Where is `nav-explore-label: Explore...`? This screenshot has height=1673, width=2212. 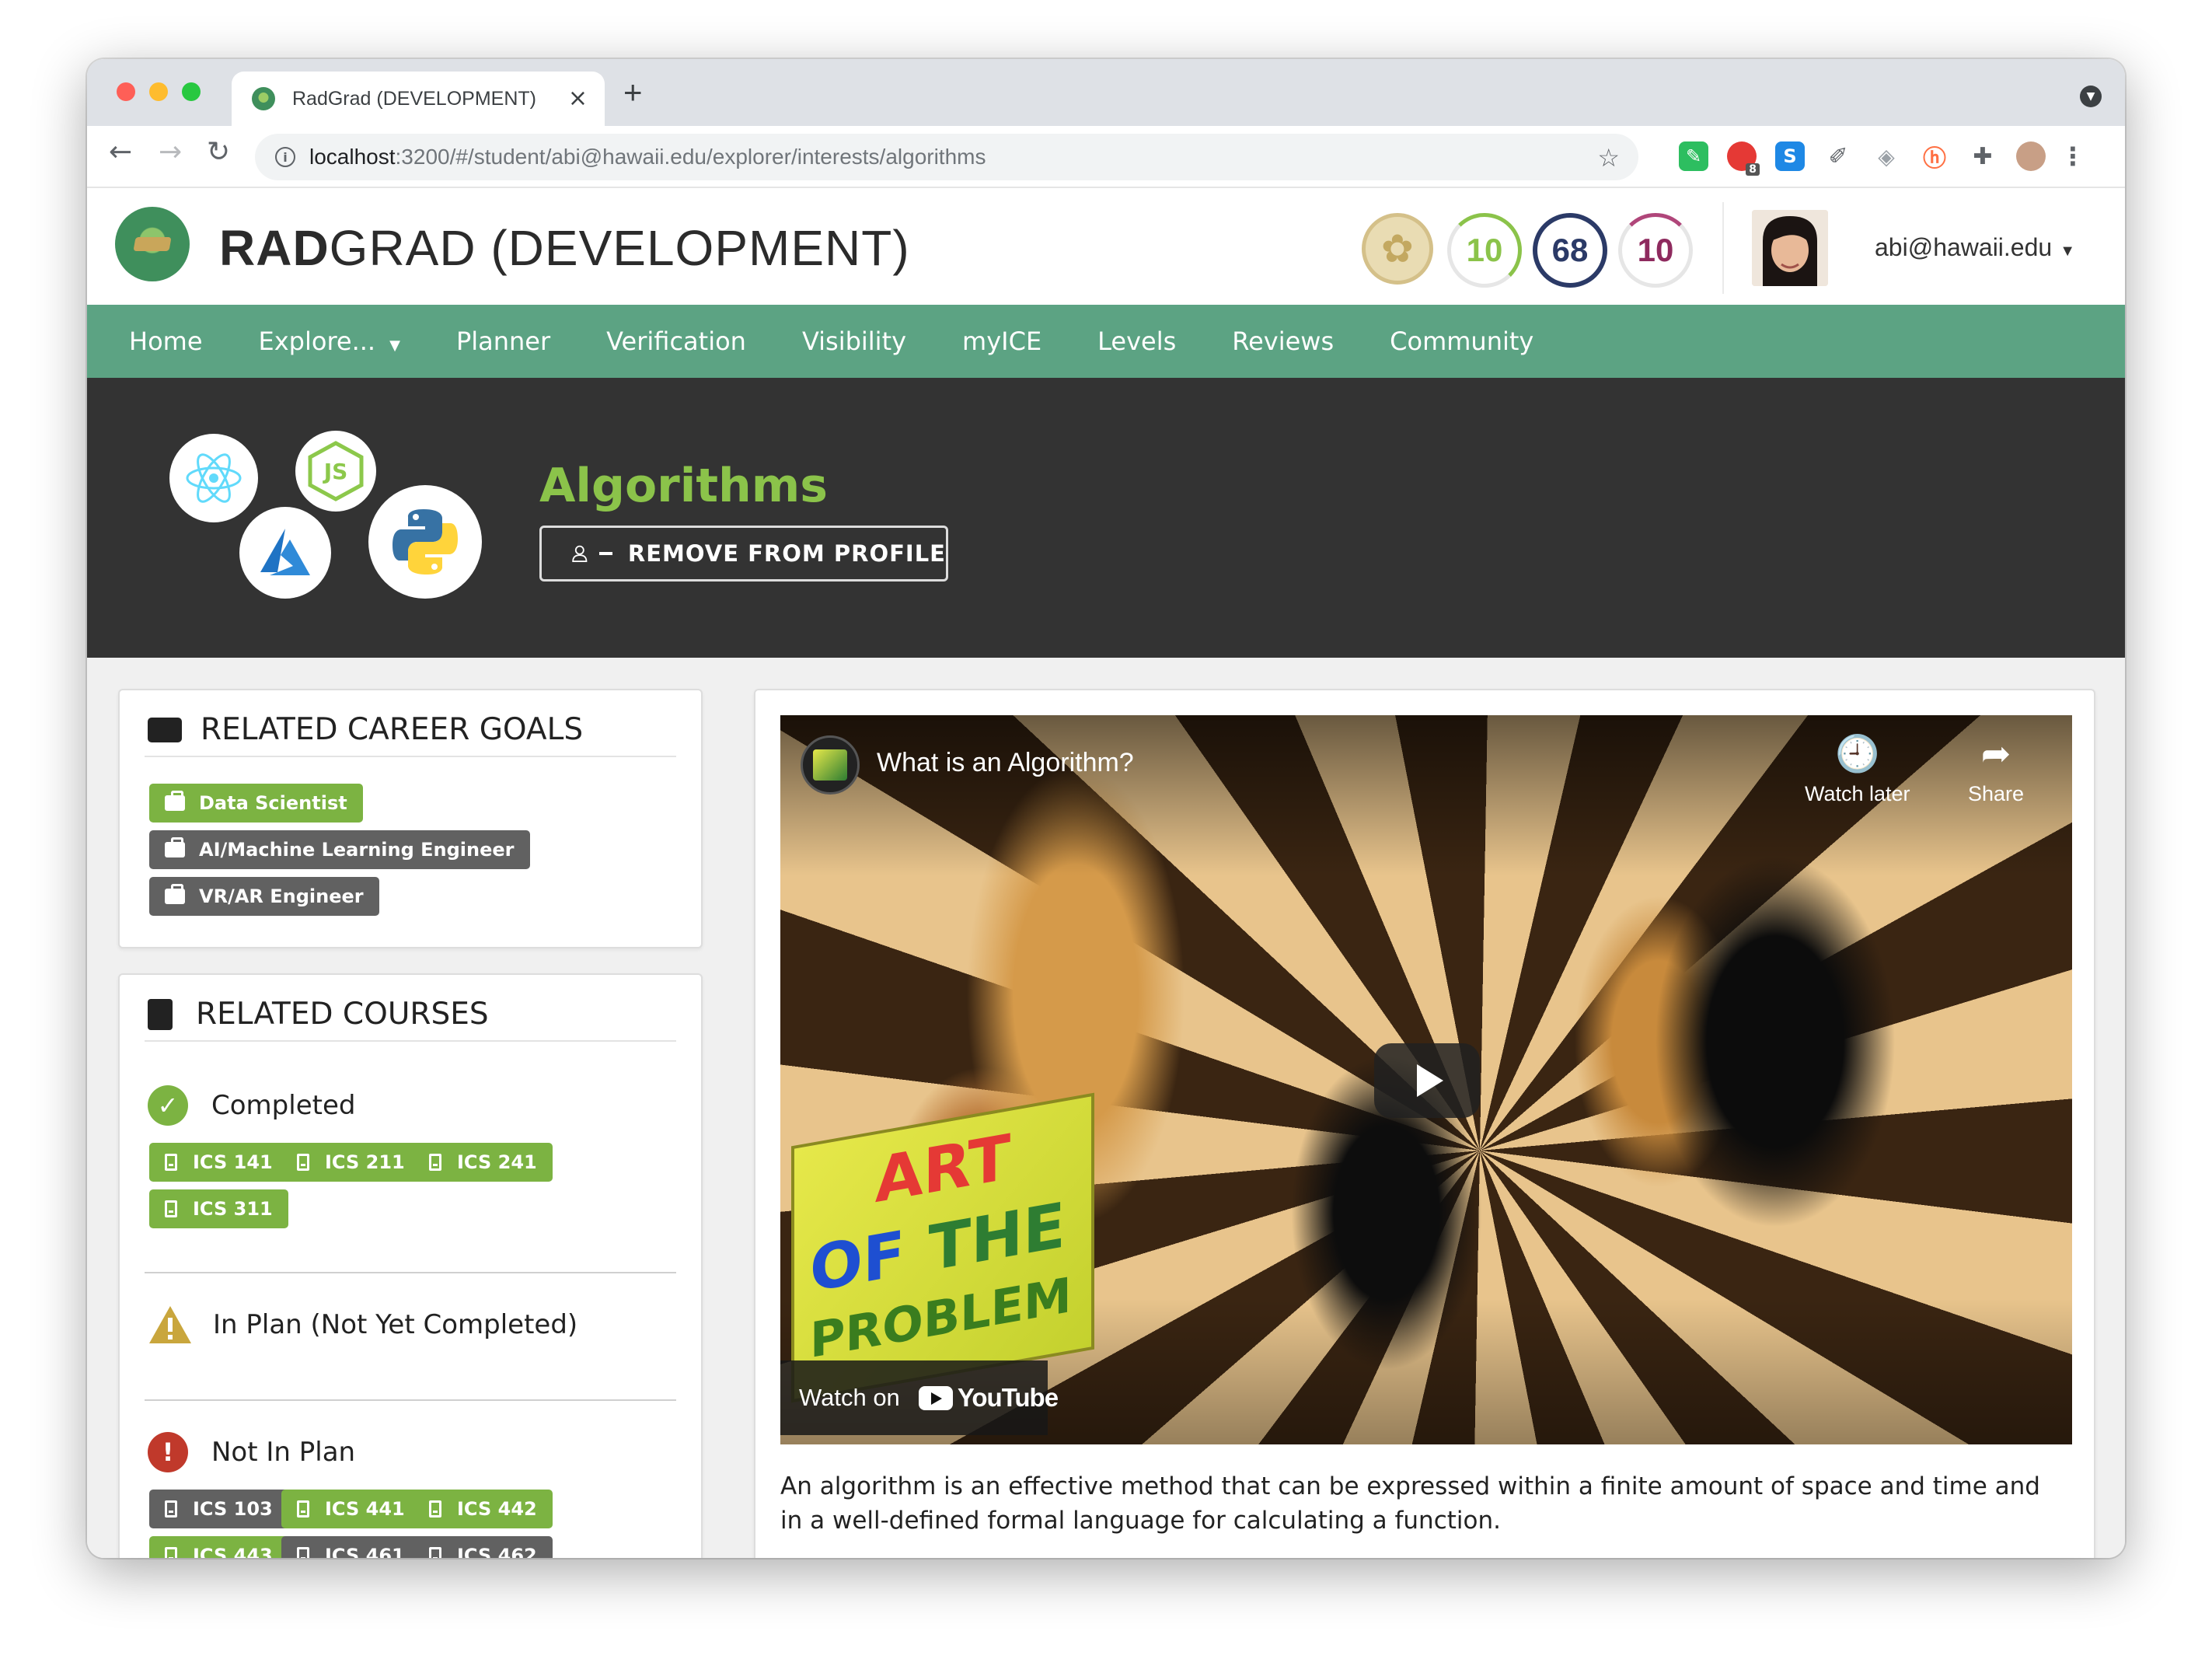 nav-explore-label: Explore... is located at coordinates (317, 341).